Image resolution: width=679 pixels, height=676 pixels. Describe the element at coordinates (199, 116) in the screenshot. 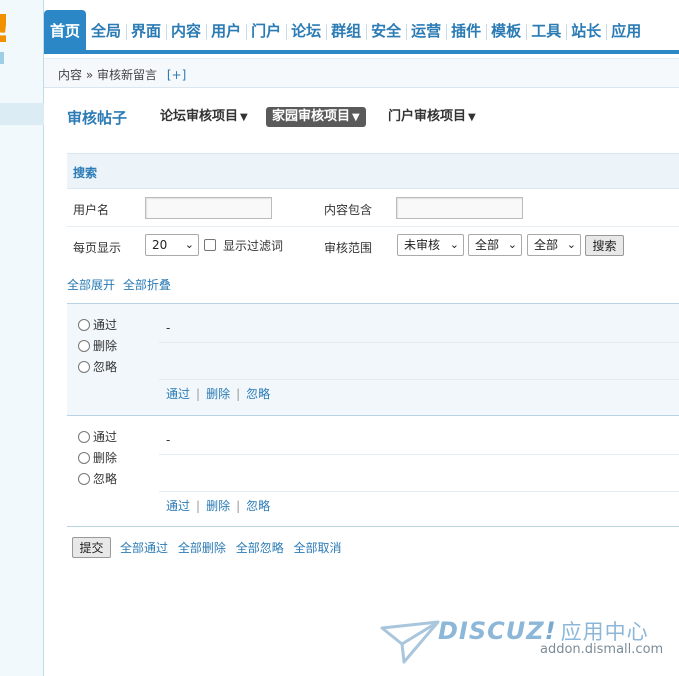

I see `tab-label: 论坛审核项目` at that location.